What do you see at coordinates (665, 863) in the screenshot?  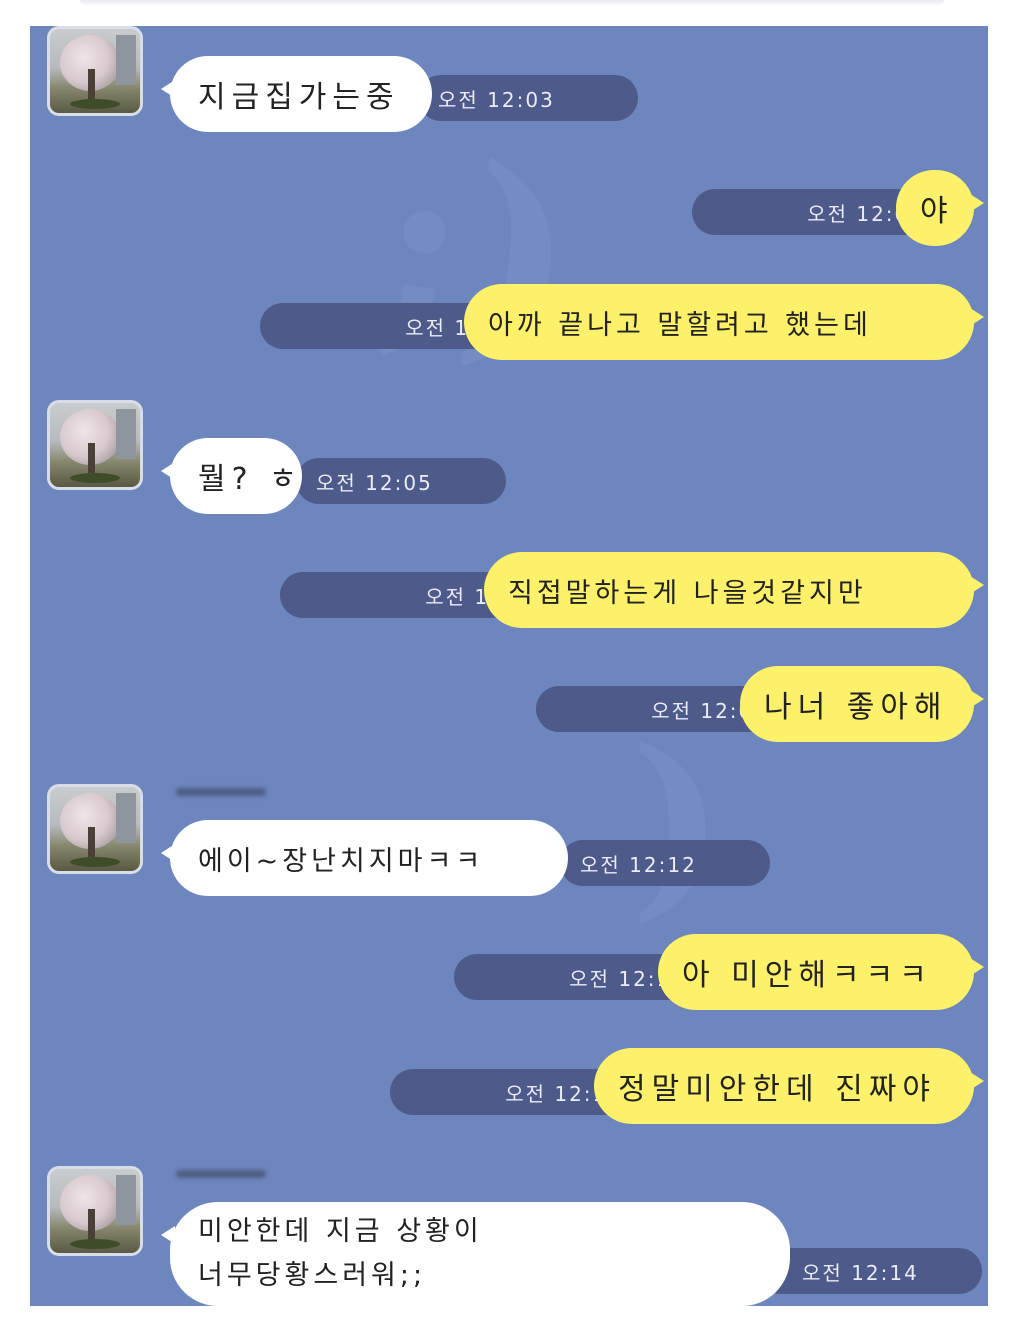 I see `message-time: 오전 12:12` at bounding box center [665, 863].